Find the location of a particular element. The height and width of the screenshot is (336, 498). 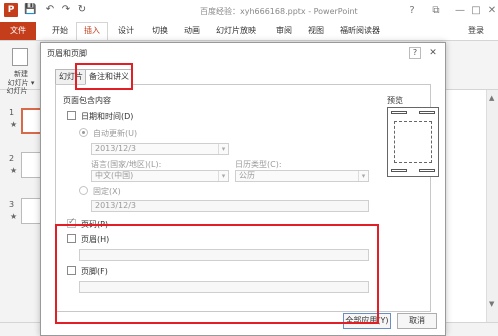

header-checkbox is located at coordinates (71, 238).